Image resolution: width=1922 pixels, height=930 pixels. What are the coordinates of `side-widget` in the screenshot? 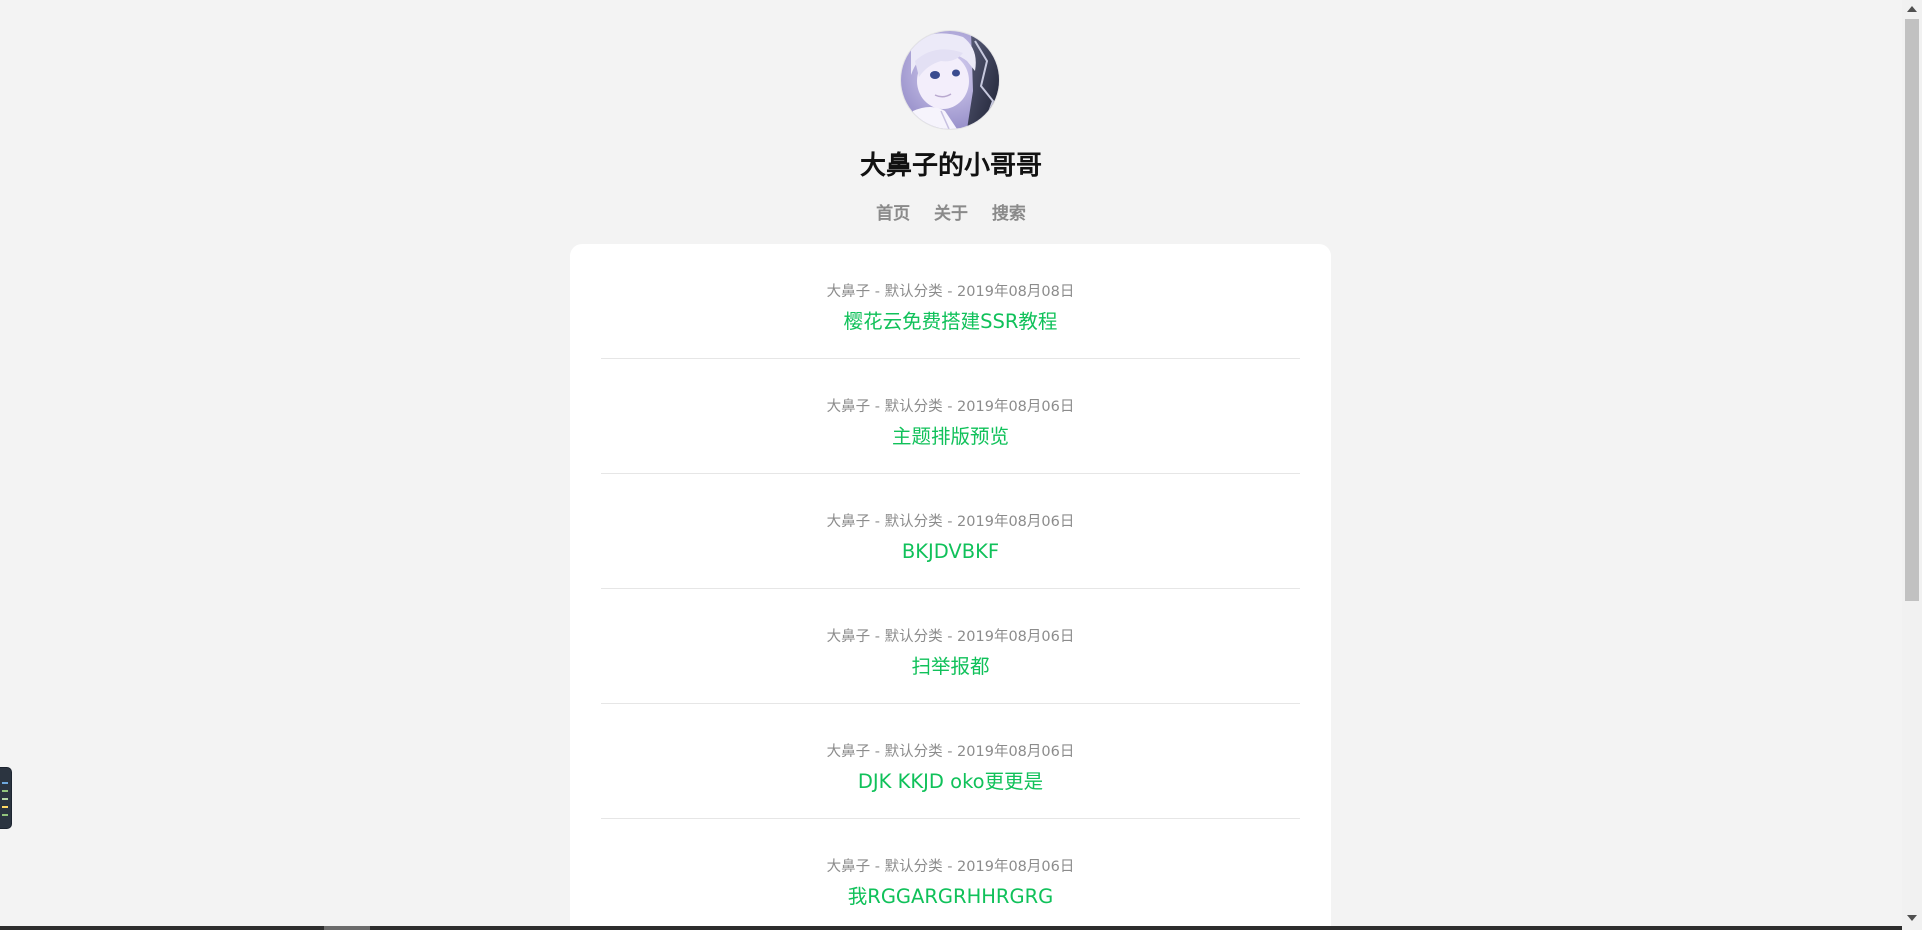 It's located at (5, 798).